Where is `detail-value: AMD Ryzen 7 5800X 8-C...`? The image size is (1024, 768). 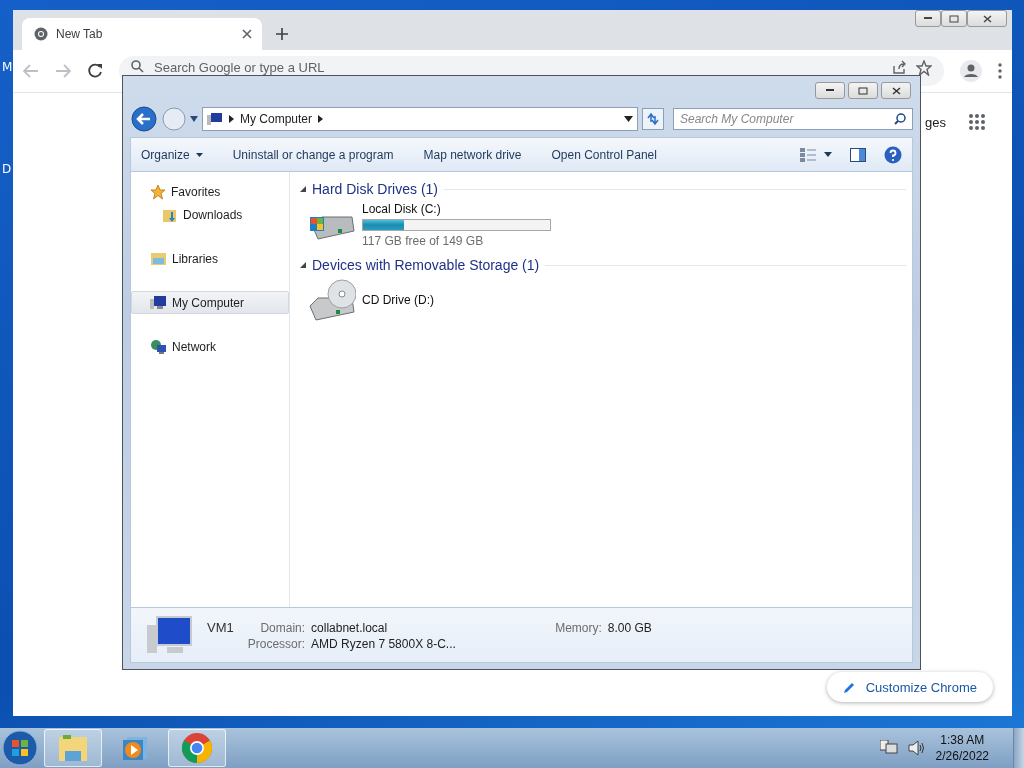 detail-value: AMD Ryzen 7 5800X 8-C... is located at coordinates (383, 643).